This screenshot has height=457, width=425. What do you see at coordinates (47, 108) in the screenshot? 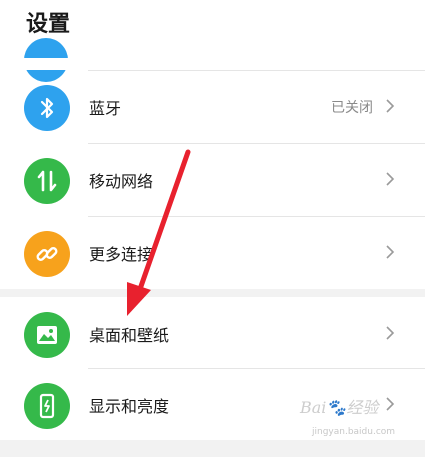
I see `bluetooth-icon` at bounding box center [47, 108].